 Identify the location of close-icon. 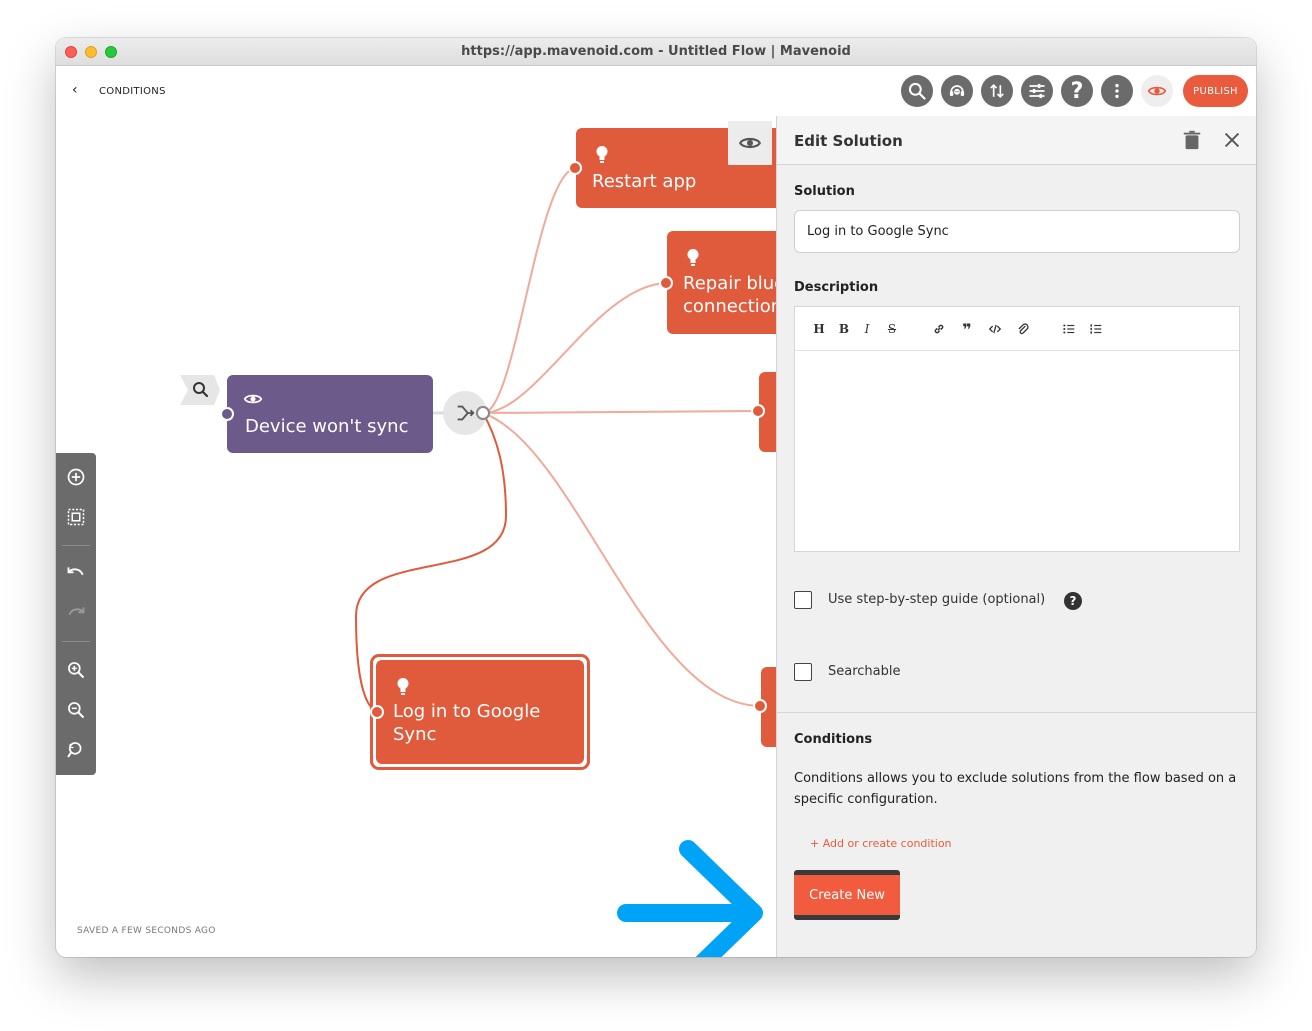
(1232, 140).